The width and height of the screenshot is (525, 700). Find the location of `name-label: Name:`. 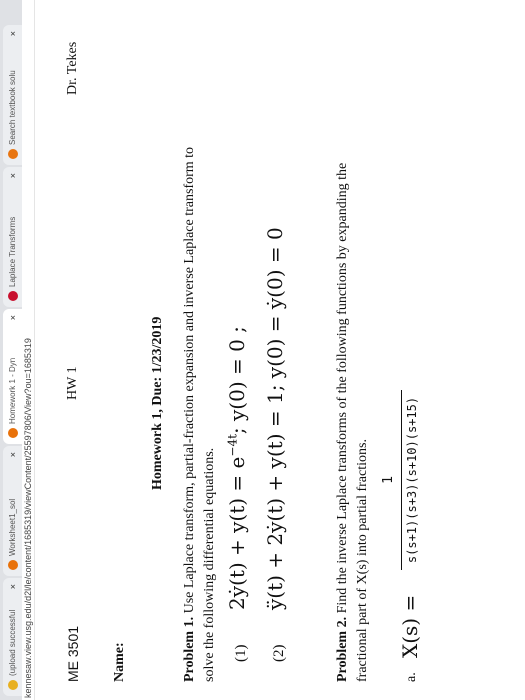

name-label: Name: is located at coordinates (119, 662).